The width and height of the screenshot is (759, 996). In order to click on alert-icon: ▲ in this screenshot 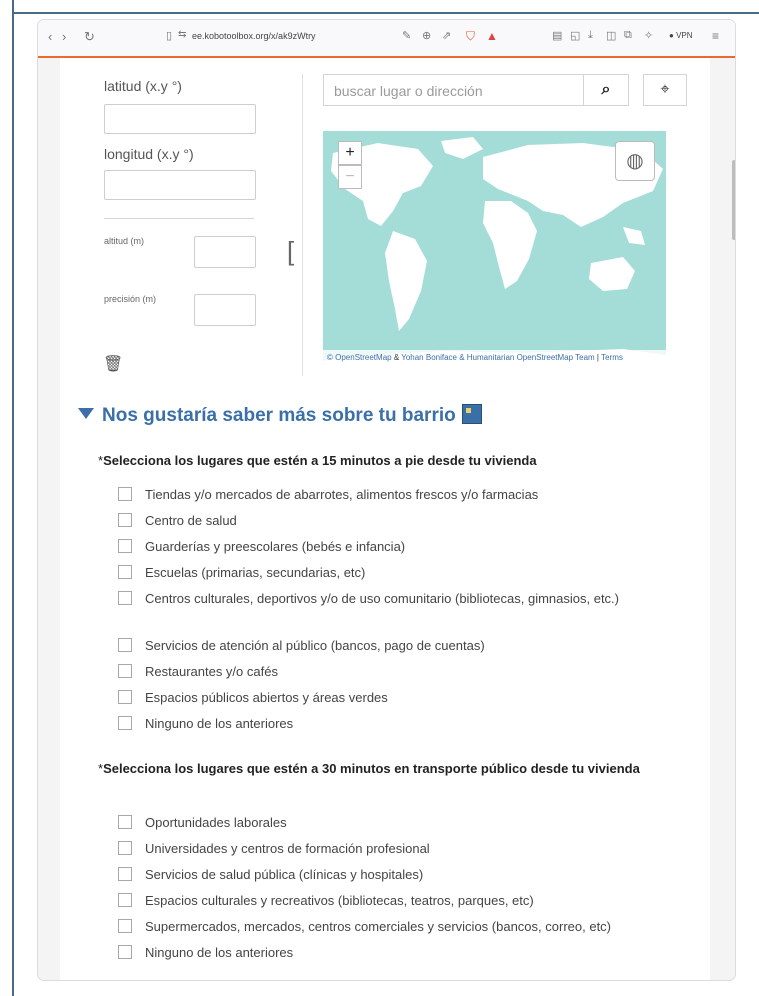, I will do `click(492, 36)`.